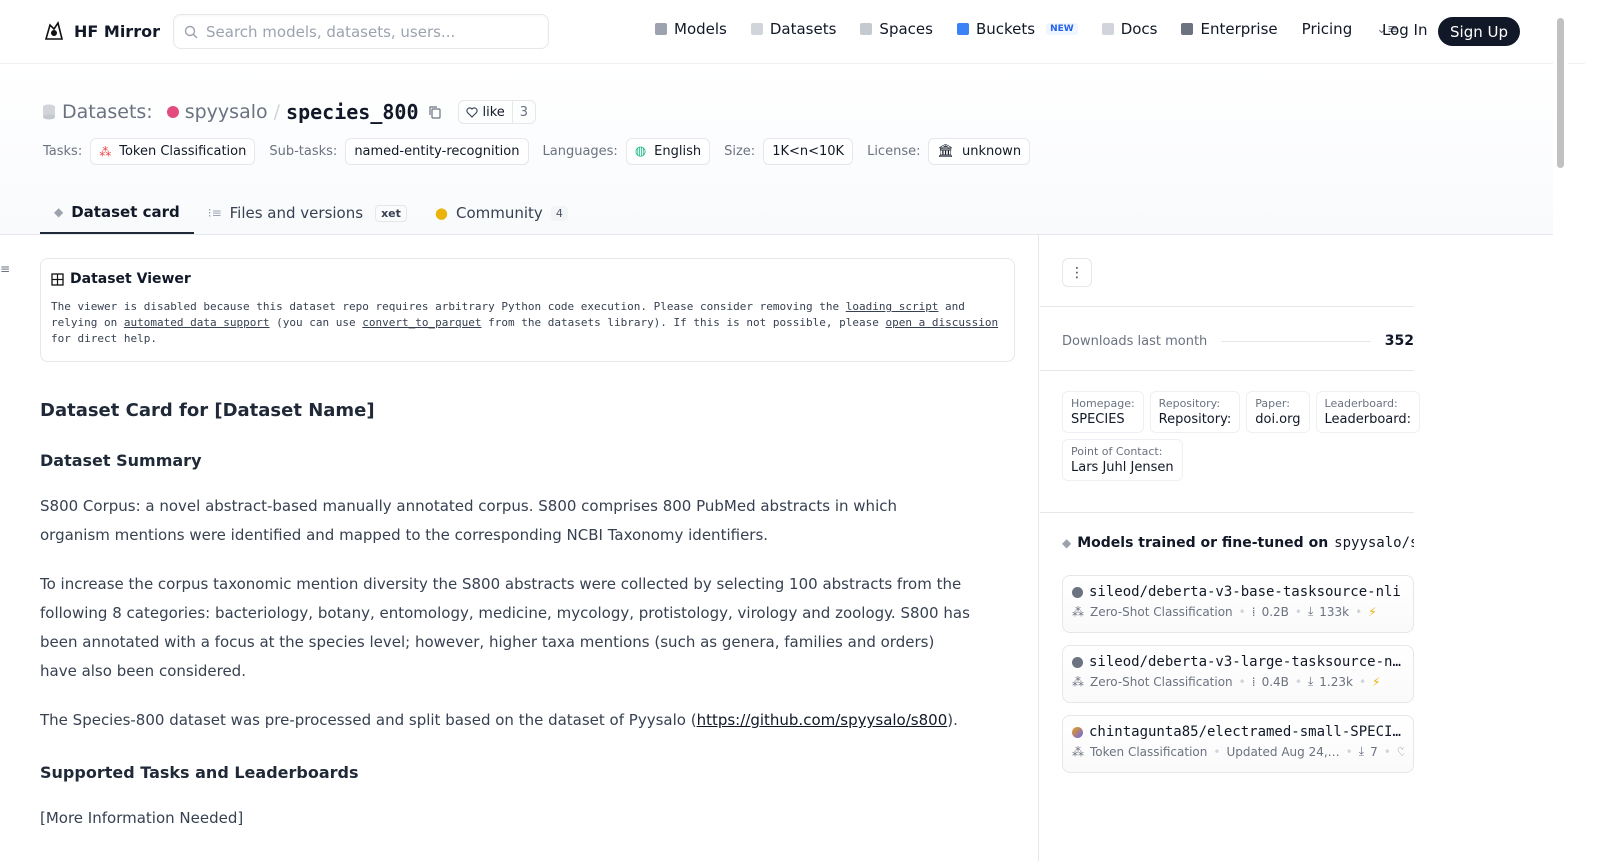 This screenshot has height=861, width=1600. Describe the element at coordinates (121, 460) in the screenshot. I see `summary-heading: Dataset Summary` at that location.